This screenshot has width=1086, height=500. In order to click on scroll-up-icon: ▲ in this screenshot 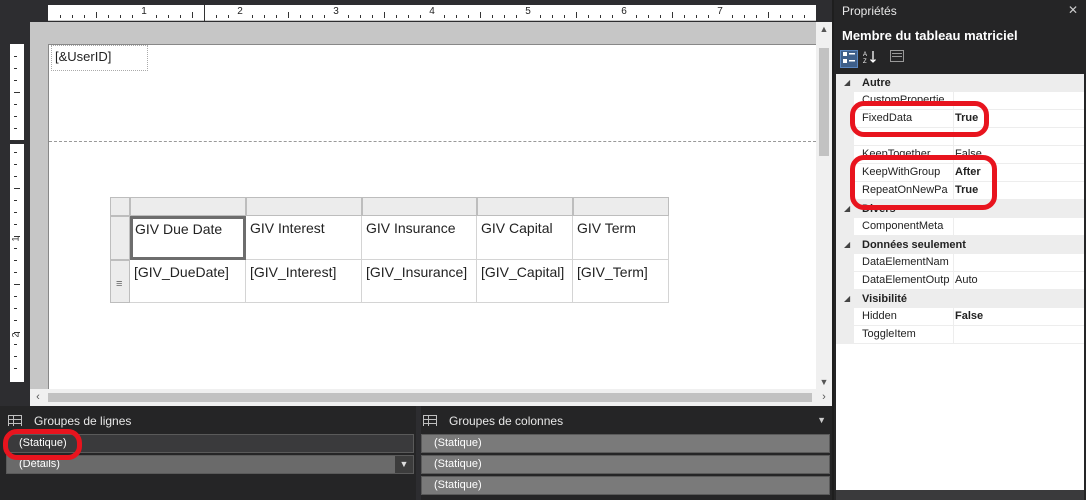, I will do `click(824, 29)`.